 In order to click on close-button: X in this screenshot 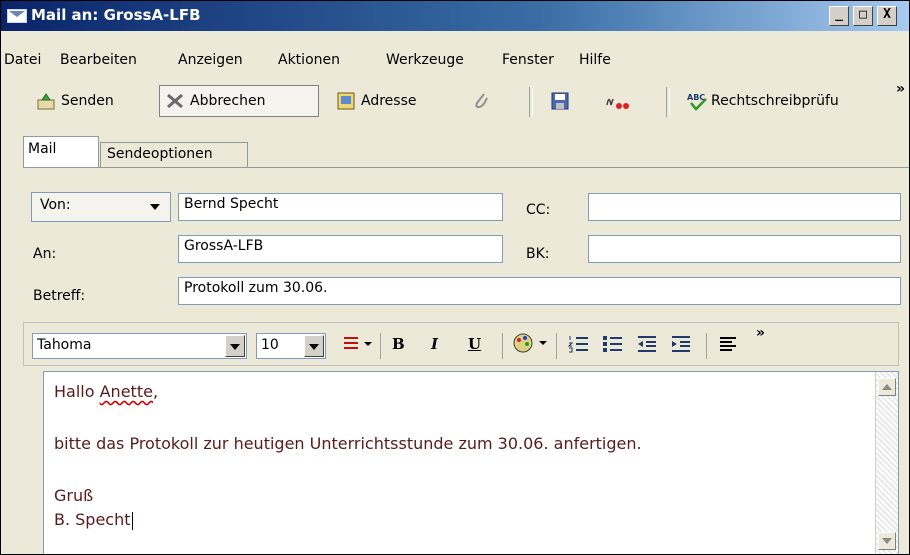, I will do `click(887, 16)`.